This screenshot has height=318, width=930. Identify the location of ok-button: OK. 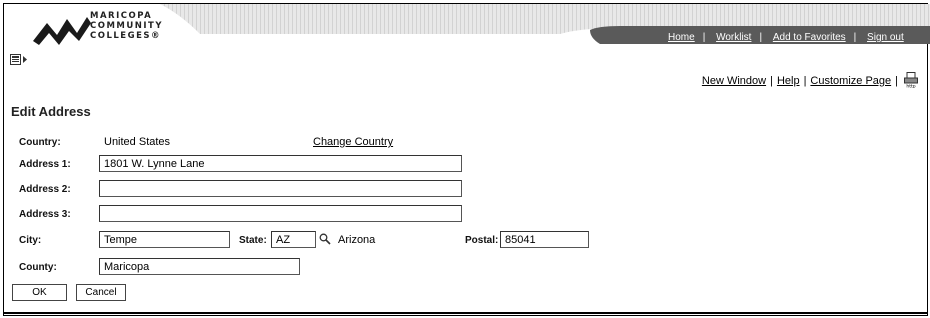
(39, 292).